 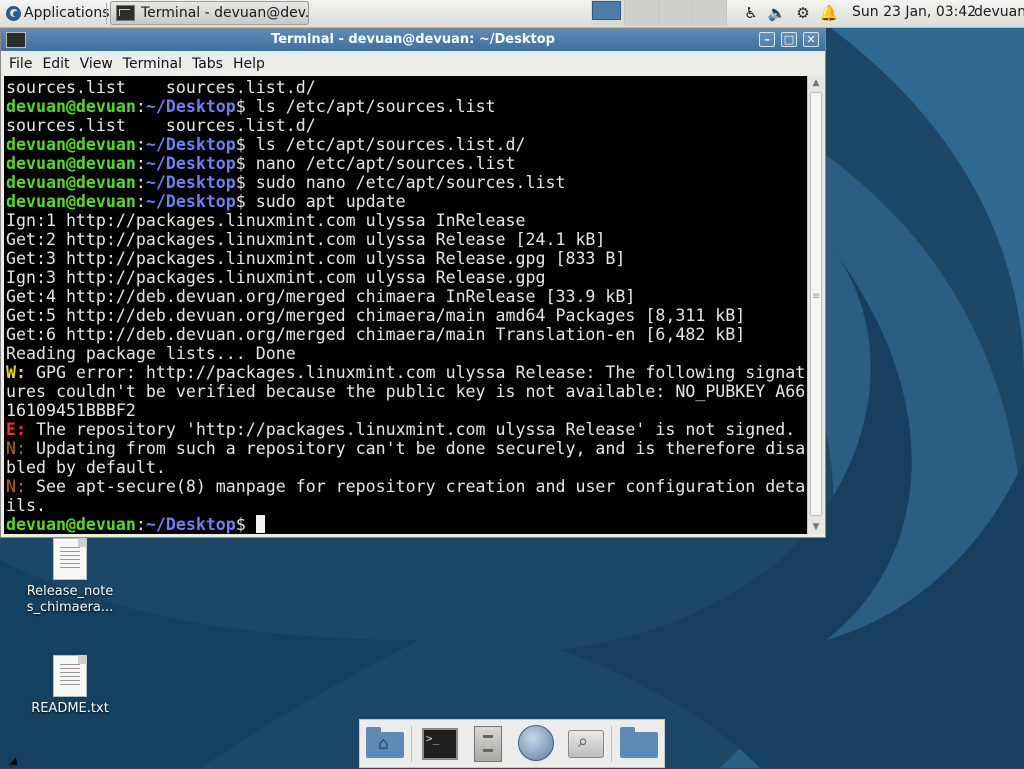 What do you see at coordinates (248, 64) in the screenshot?
I see `menu-help: Help` at bounding box center [248, 64].